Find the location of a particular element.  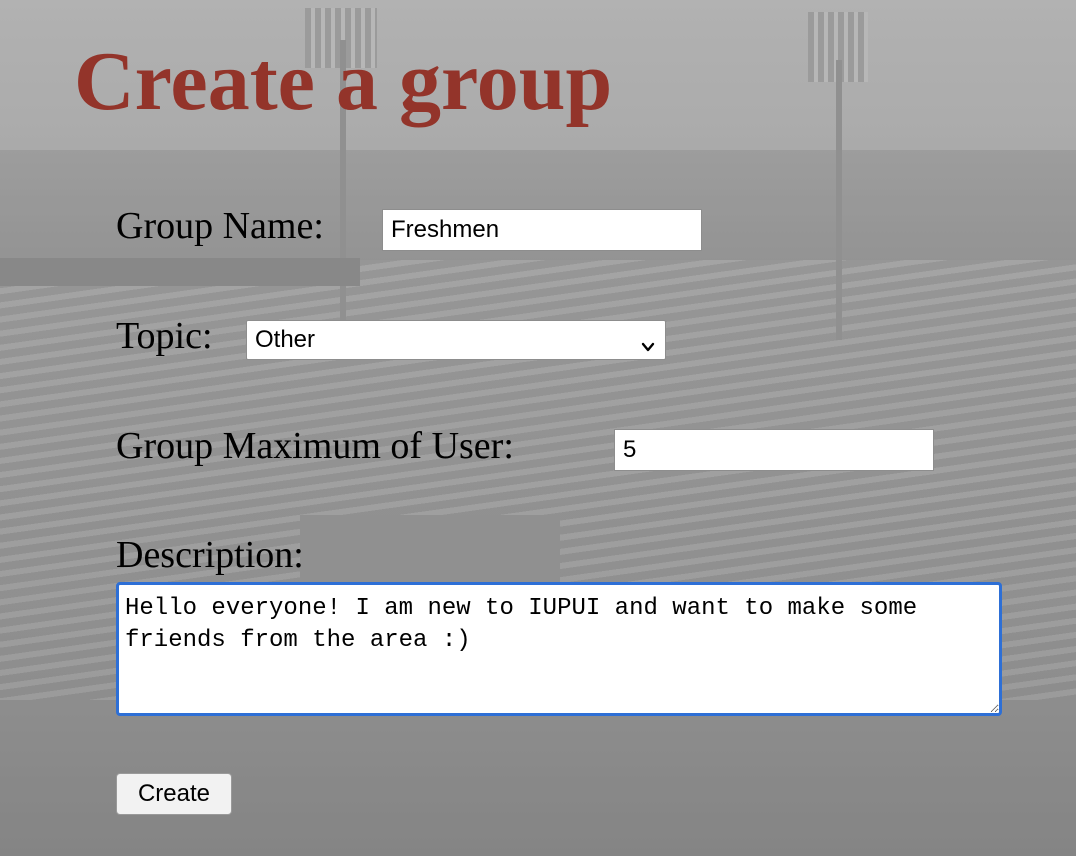

description-label: Description: is located at coordinates (210, 555).